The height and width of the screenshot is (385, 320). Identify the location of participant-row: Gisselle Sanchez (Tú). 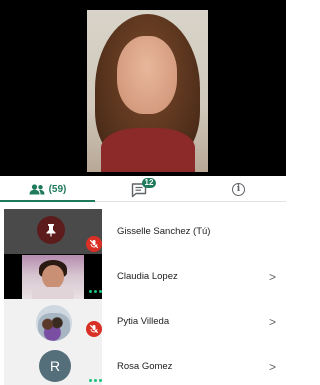
(143, 231).